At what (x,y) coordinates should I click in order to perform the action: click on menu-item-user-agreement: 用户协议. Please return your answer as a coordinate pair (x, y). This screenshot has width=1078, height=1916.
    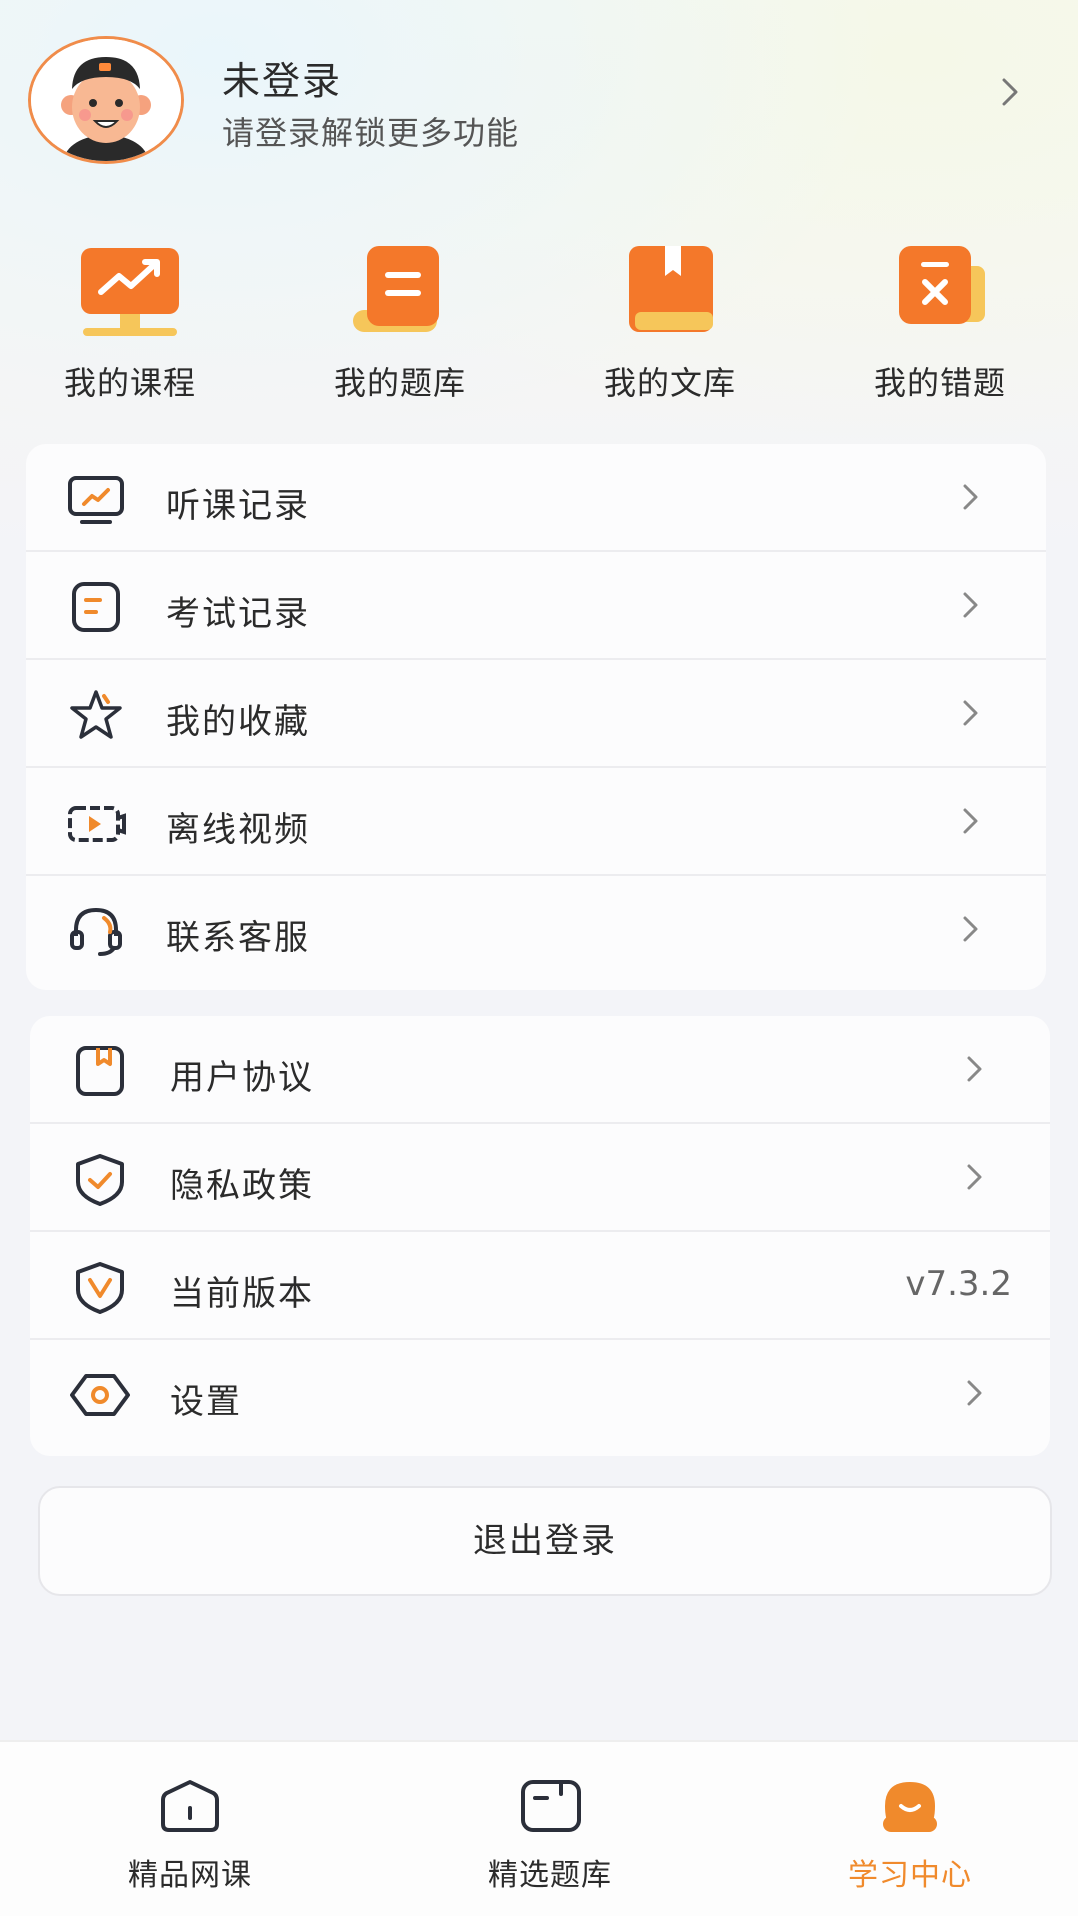
    Looking at the image, I should click on (540, 1070).